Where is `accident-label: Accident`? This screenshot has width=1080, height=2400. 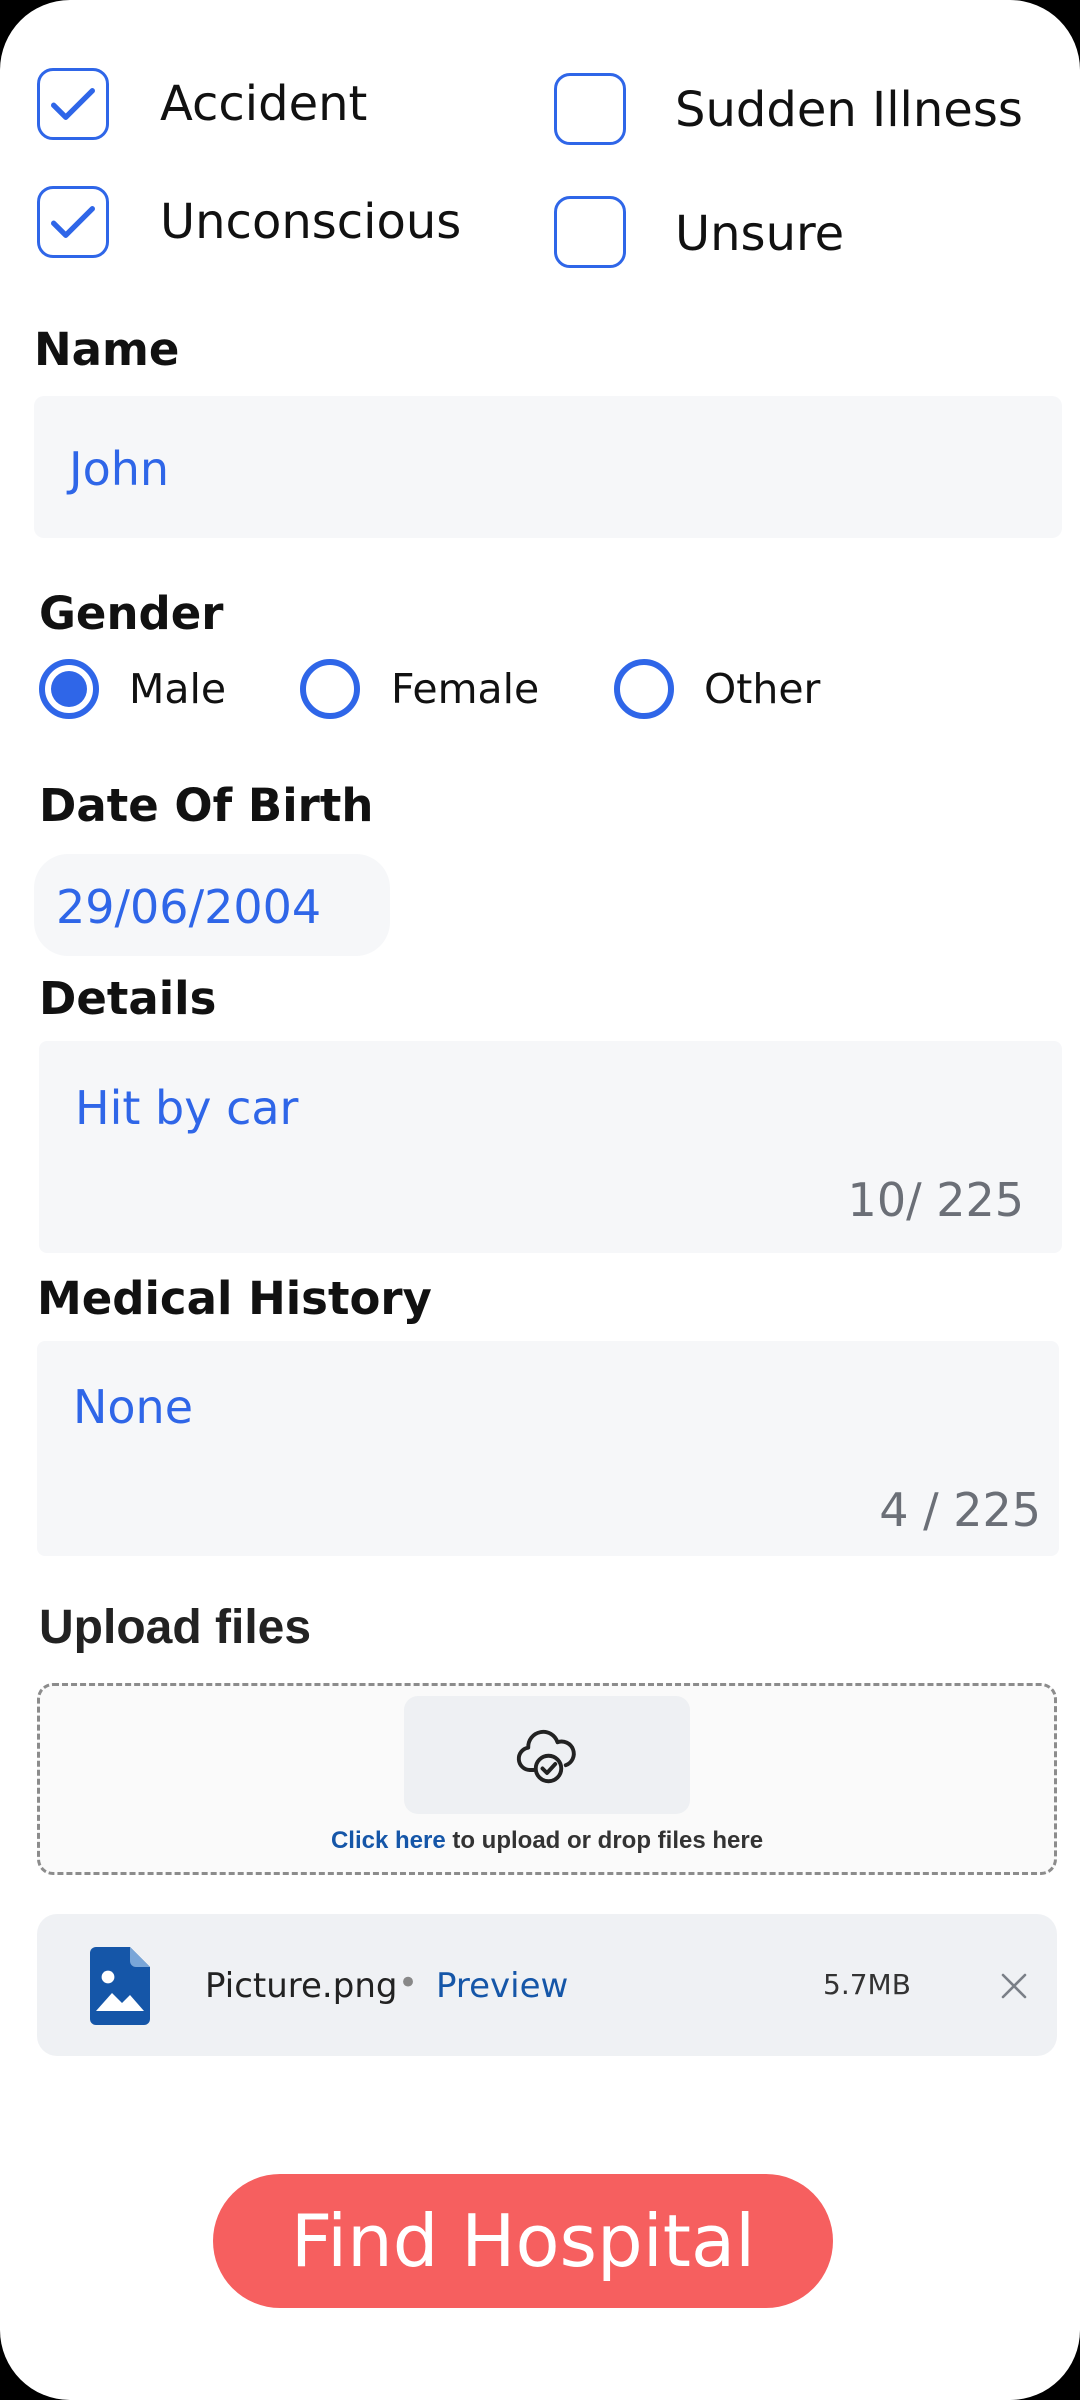 accident-label: Accident is located at coordinates (264, 104).